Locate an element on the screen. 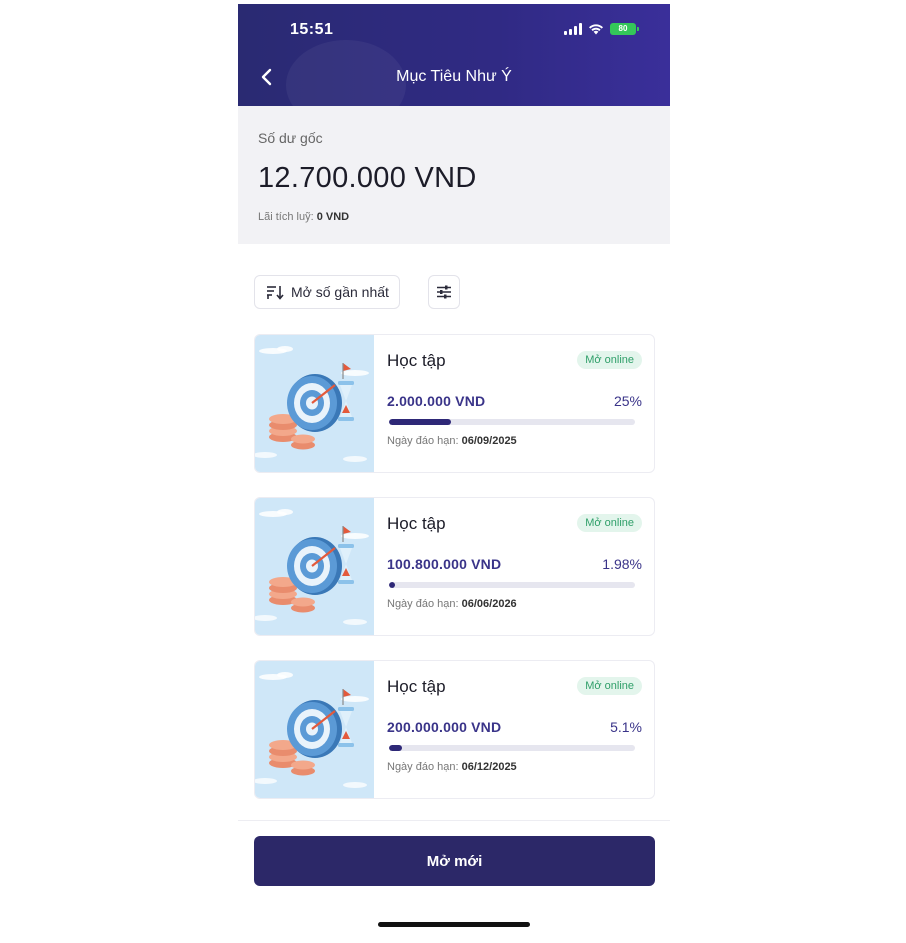 The height and width of the screenshot is (943, 906). card-percent: 1.98% is located at coordinates (622, 564).